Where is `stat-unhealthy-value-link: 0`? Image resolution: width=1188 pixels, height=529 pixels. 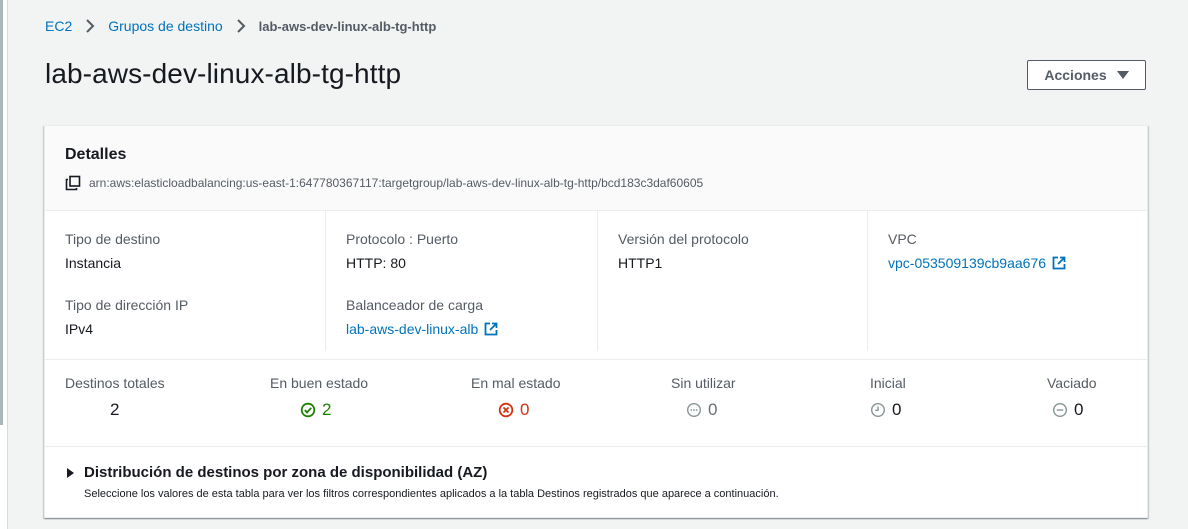
stat-unhealthy-value-link: 0 is located at coordinates (516, 410).